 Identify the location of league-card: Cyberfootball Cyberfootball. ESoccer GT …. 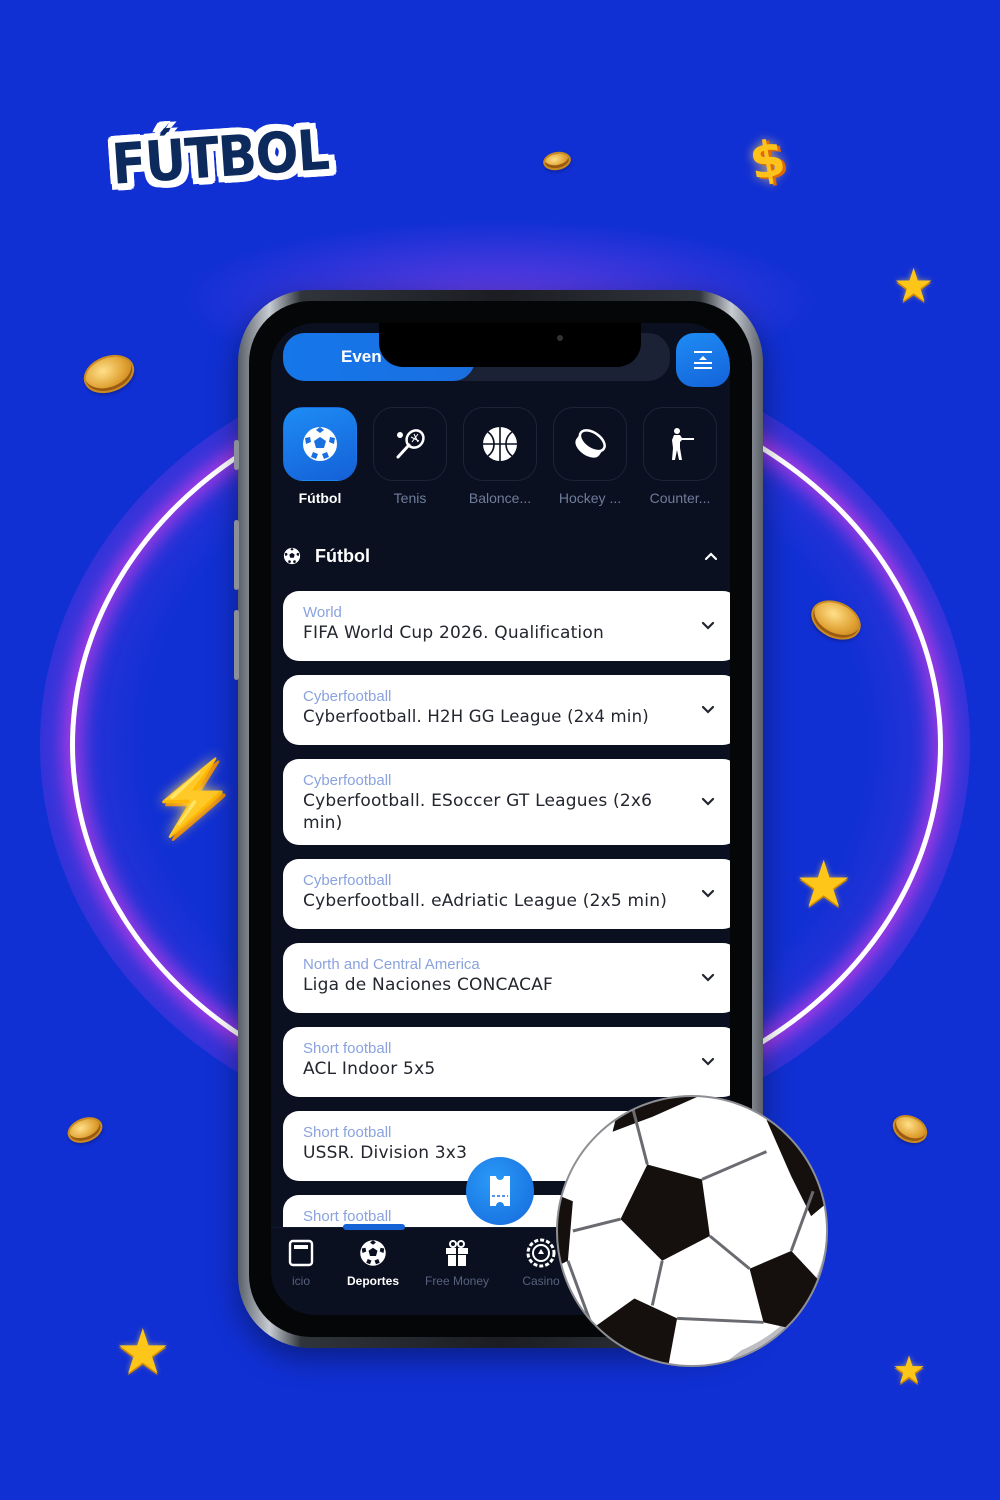
(506, 802).